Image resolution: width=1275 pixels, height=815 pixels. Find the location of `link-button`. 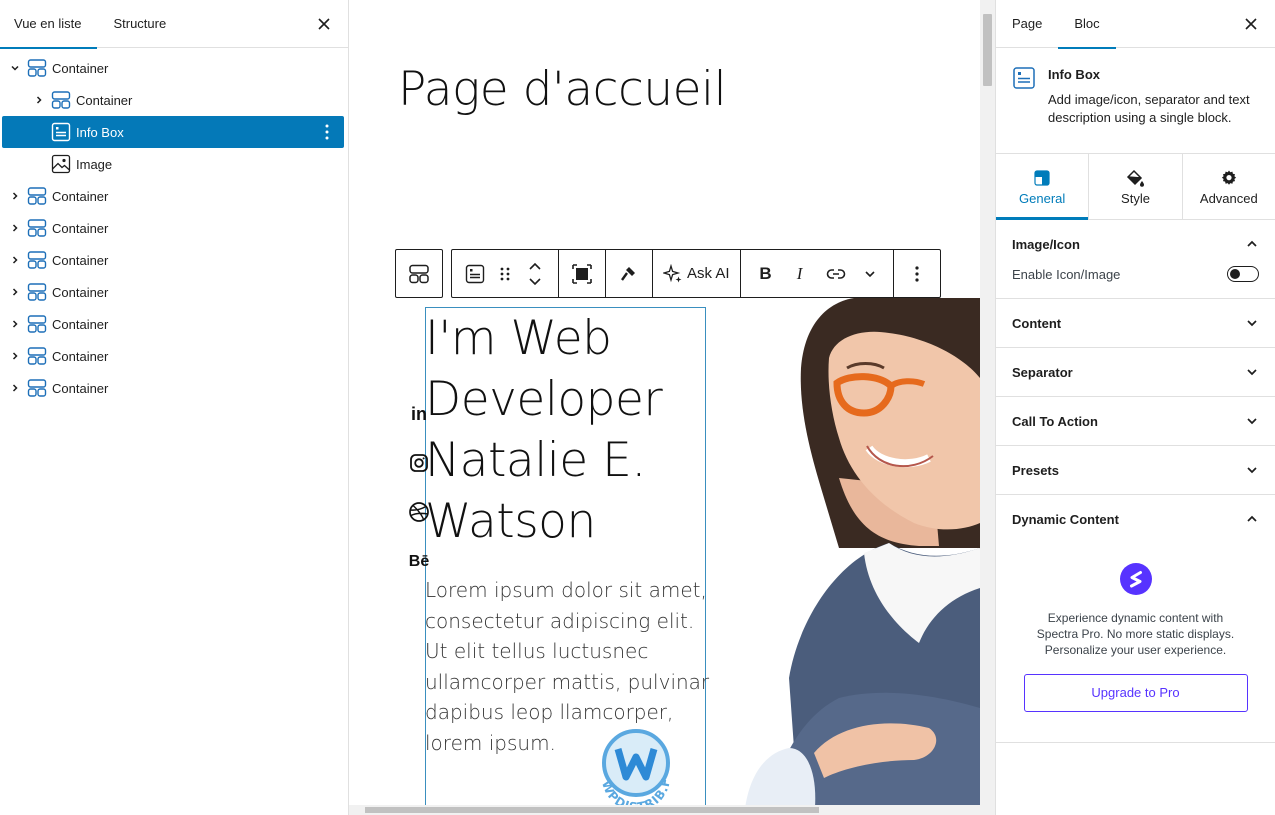

link-button is located at coordinates (836, 274).